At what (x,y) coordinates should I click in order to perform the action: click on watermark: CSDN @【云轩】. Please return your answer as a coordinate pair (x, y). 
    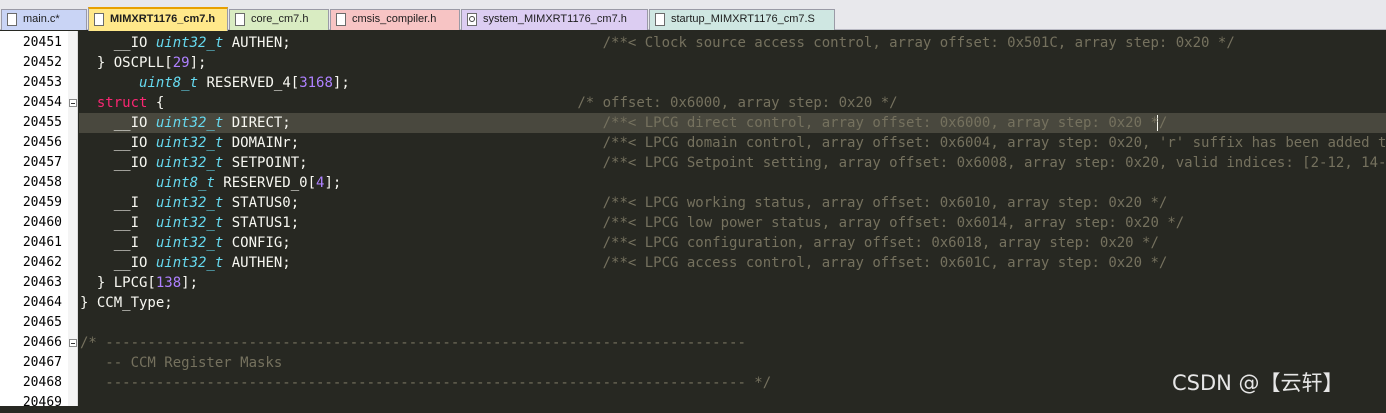
    Looking at the image, I should click on (1258, 383).